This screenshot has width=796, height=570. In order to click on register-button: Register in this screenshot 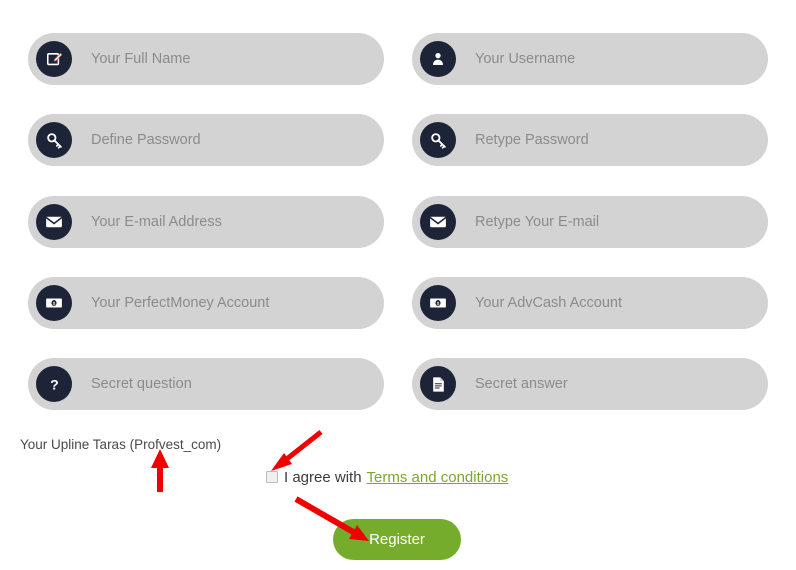, I will do `click(397, 539)`.